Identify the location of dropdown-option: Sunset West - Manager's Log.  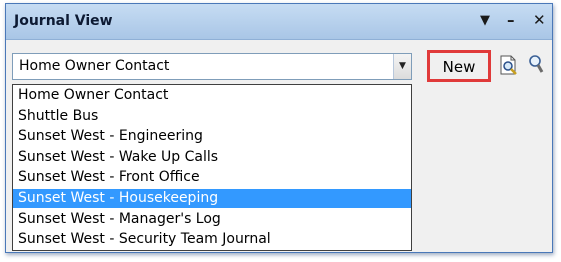
(212, 219).